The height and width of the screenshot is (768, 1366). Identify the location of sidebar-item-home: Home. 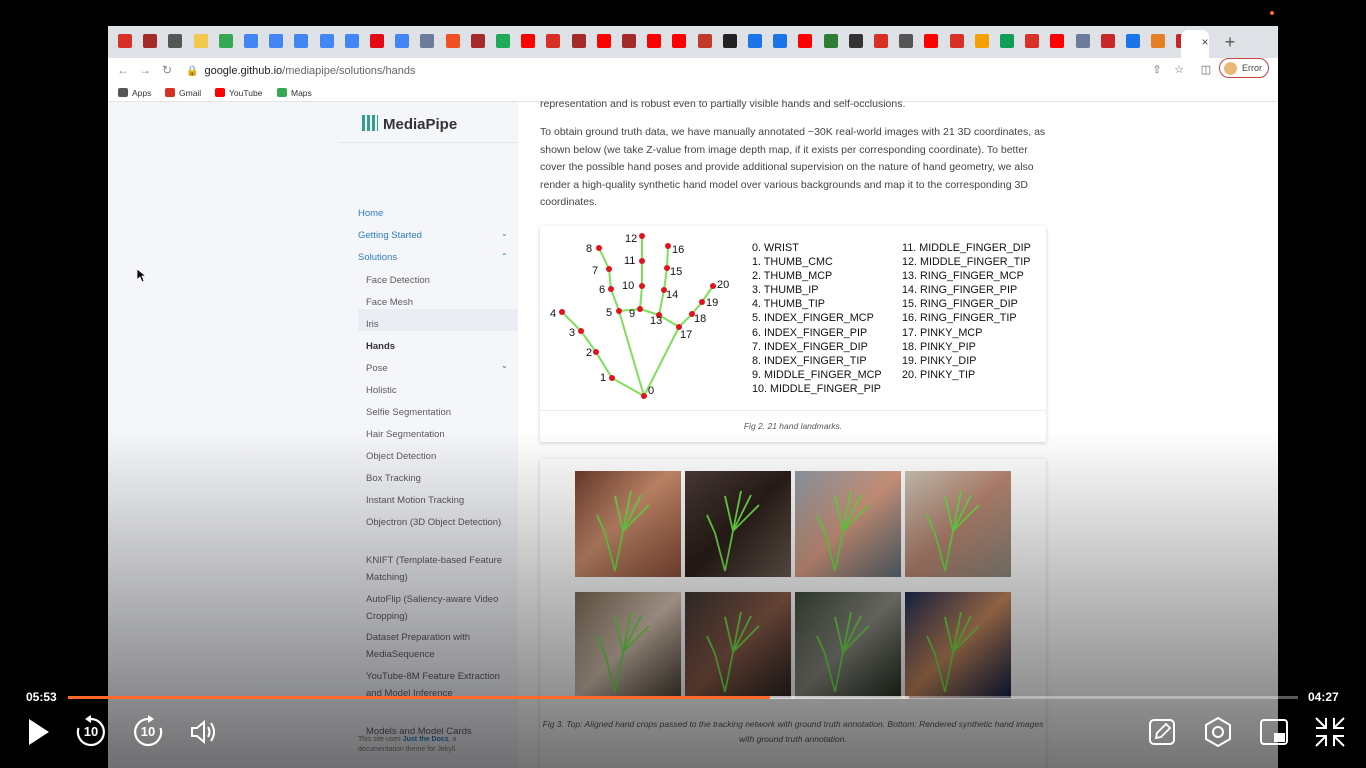
(370, 213).